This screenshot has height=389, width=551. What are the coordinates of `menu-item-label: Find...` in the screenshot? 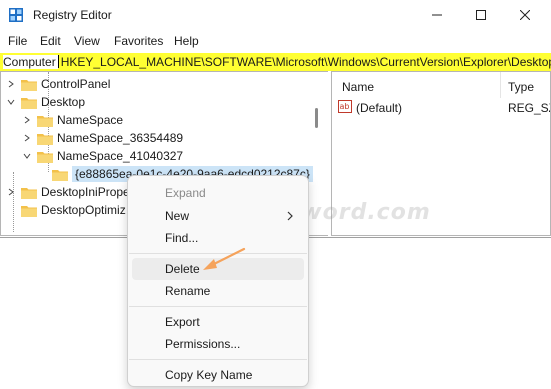 It's located at (182, 238).